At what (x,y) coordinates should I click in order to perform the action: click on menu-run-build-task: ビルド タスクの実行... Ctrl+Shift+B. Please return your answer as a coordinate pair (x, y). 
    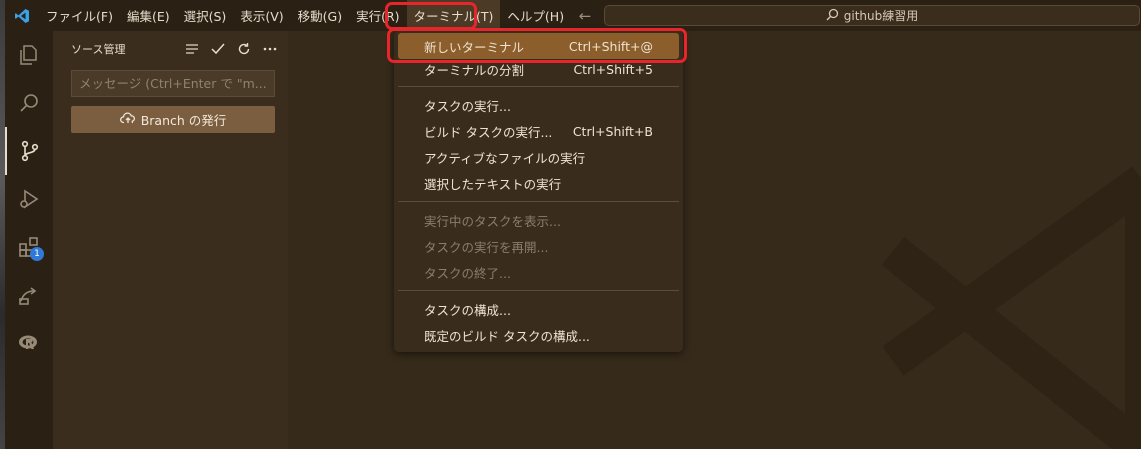
    Looking at the image, I should click on (538, 131).